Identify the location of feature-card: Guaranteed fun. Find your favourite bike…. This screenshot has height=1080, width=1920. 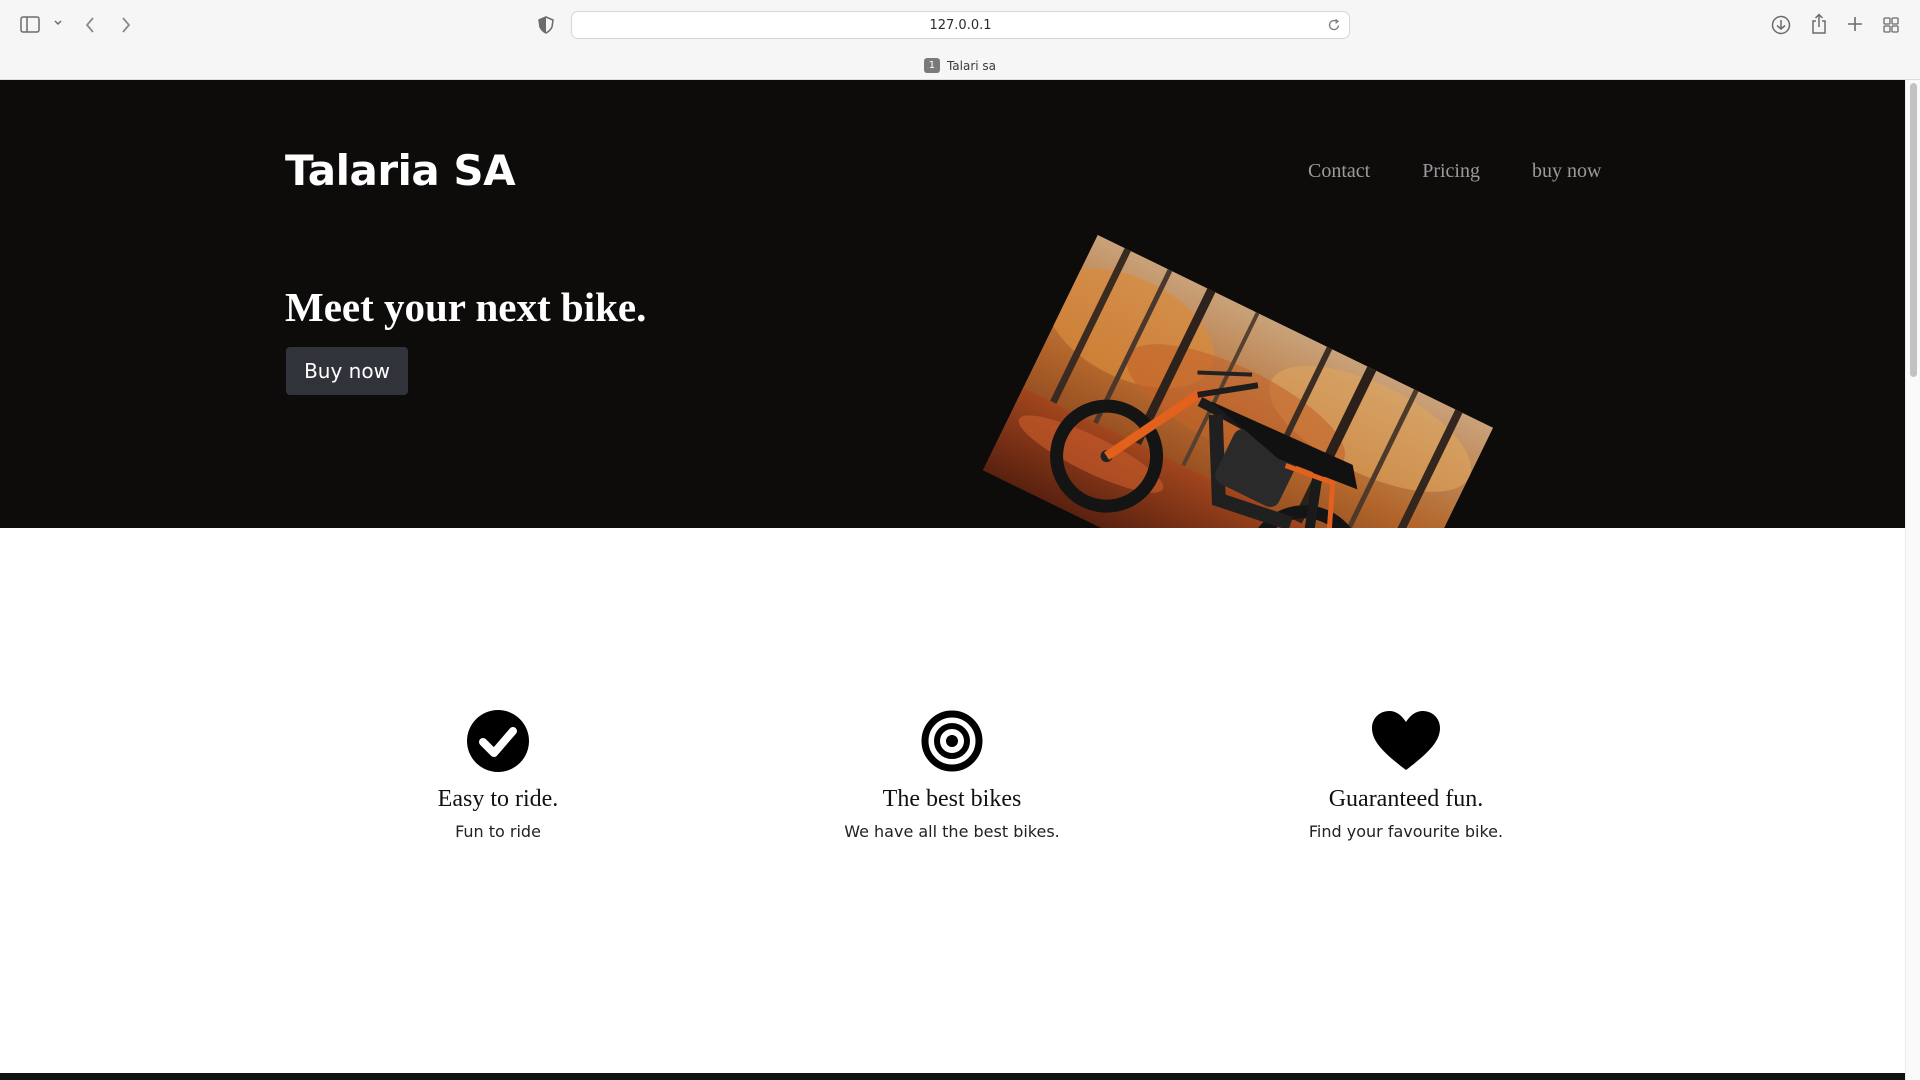
(1406, 775).